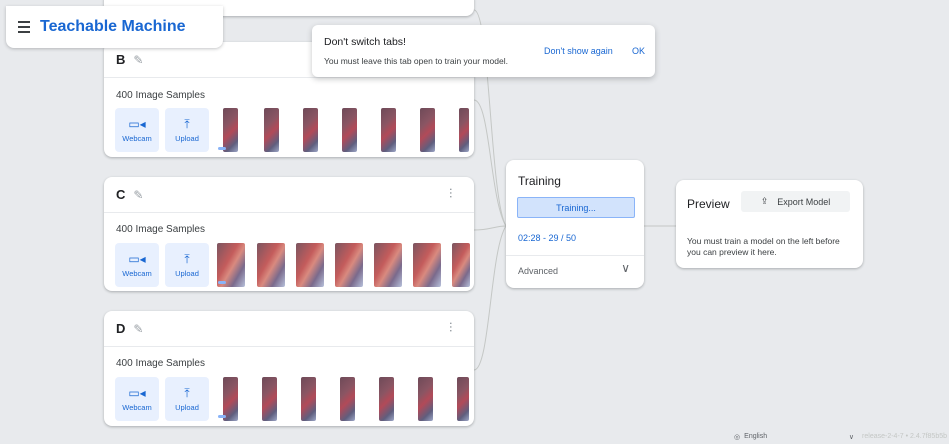 This screenshot has height=444, width=949. What do you see at coordinates (638, 51) in the screenshot?
I see `ok-button: OK` at bounding box center [638, 51].